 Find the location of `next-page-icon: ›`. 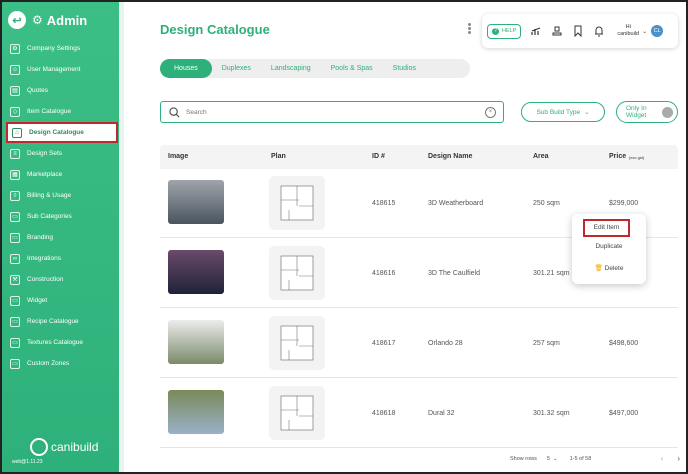

next-page-icon: › is located at coordinates (678, 458).